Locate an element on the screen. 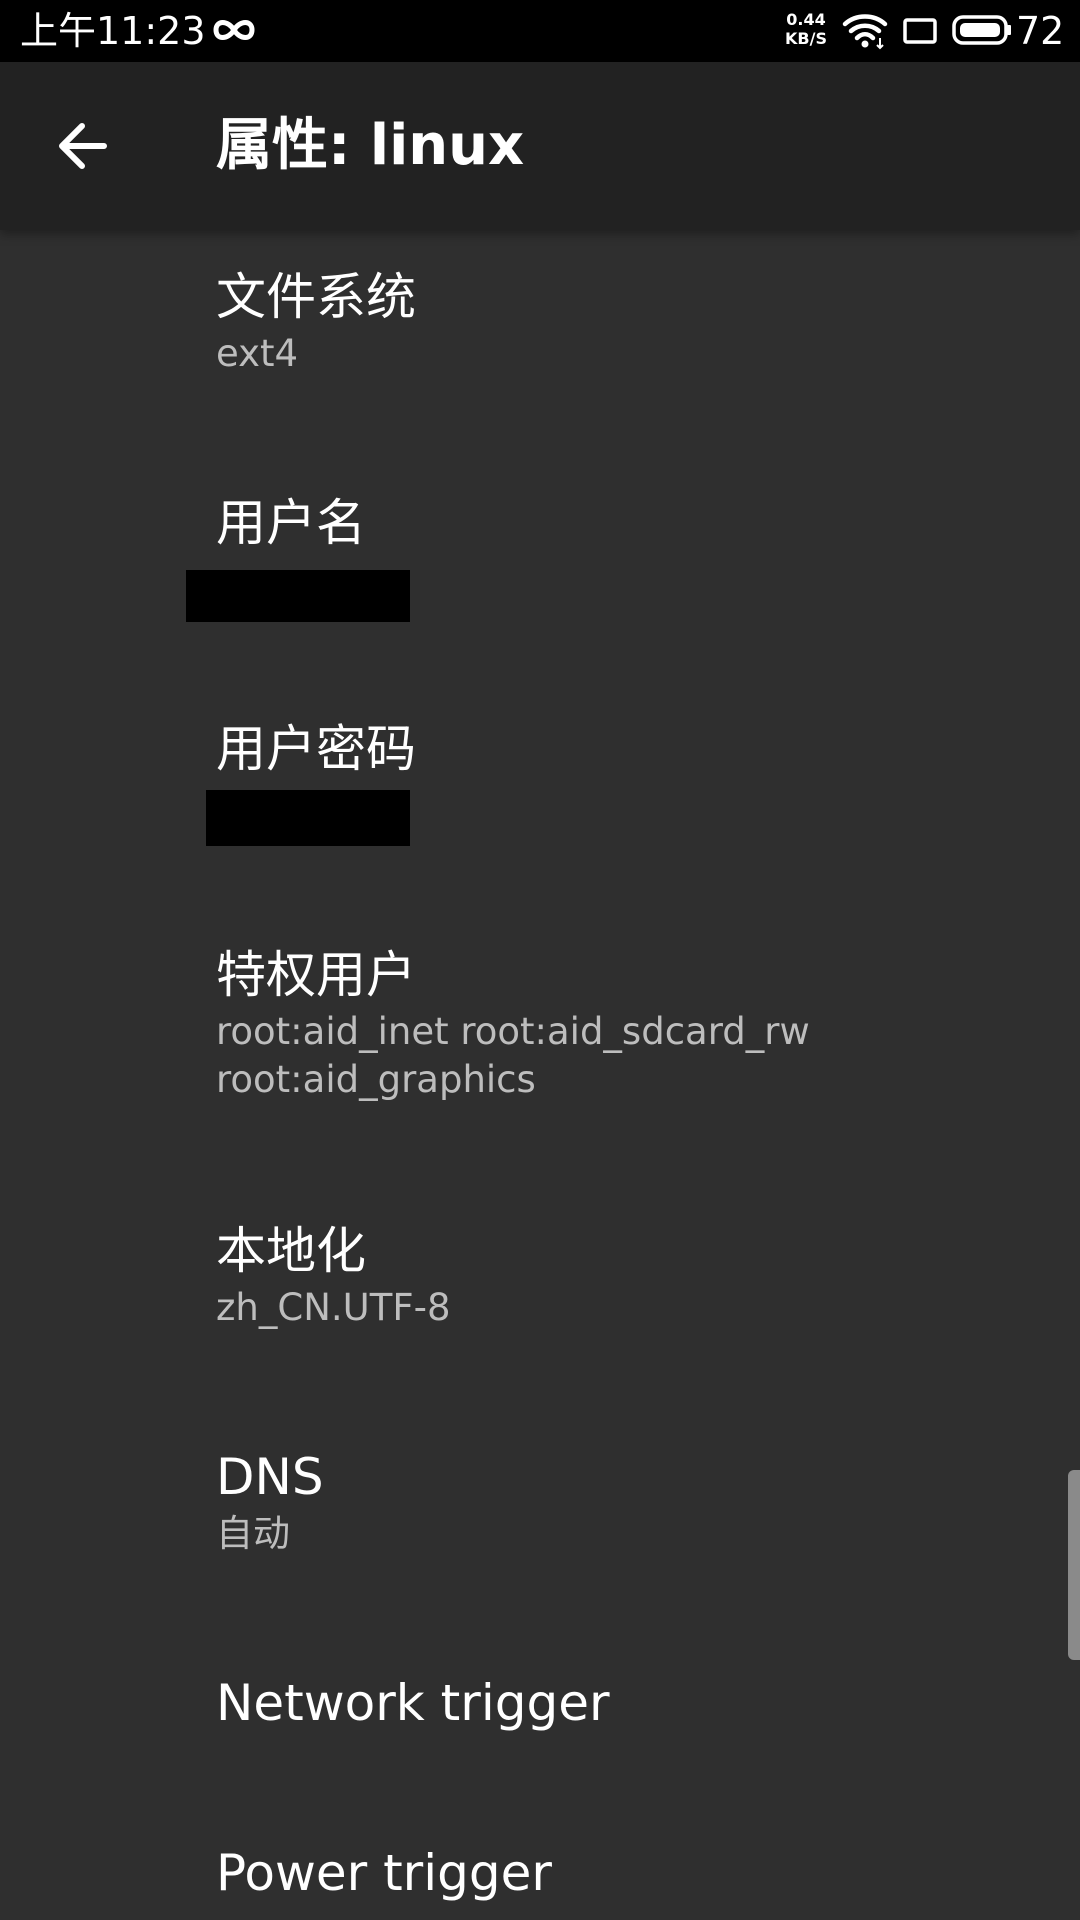 The image size is (1080, 1920). battery-level: 72 is located at coordinates (1040, 31).